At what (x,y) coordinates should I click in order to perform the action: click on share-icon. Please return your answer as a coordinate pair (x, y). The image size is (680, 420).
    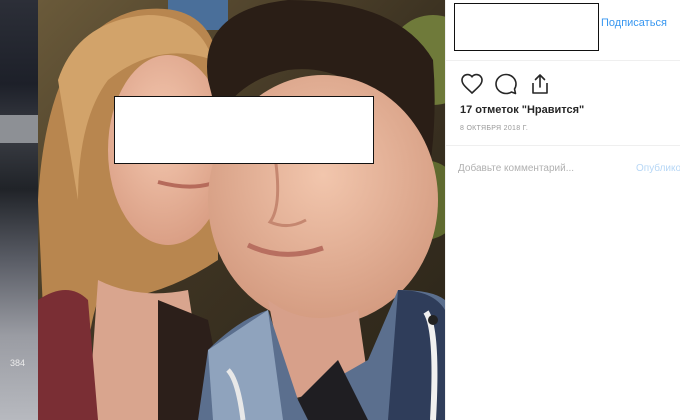
    Looking at the image, I should click on (540, 84).